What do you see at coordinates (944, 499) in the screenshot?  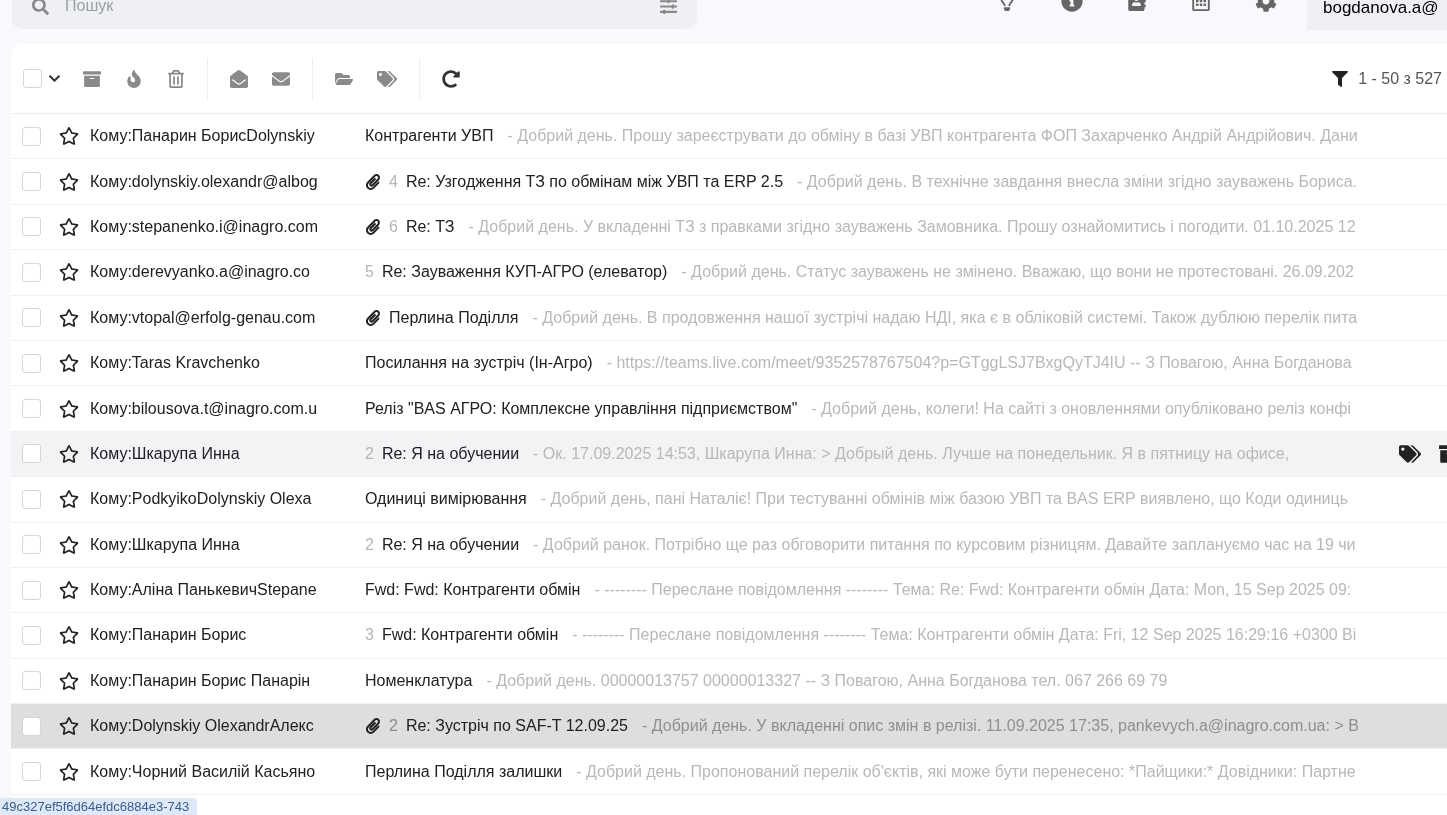 I see `snippet: - Добрий день, пані Наталіє! При тестуванні обмінів між базою УВП та BAS ERP виявлено, що Коди одиниць` at bounding box center [944, 499].